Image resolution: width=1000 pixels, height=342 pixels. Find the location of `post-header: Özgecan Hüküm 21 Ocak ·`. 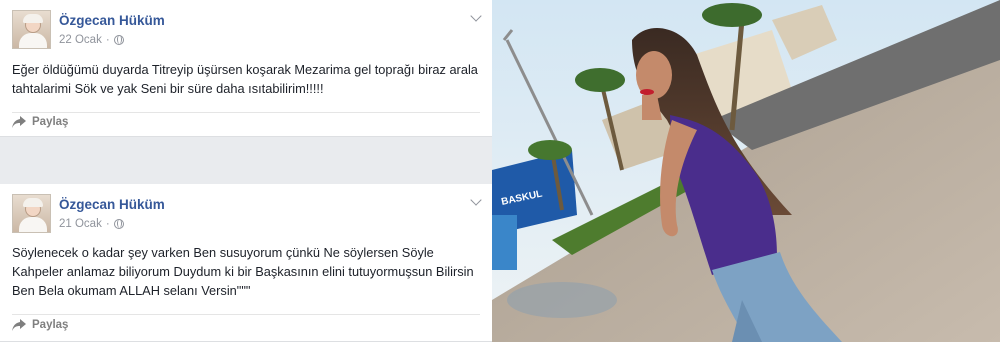

post-header: Özgecan Hüküm 21 Ocak · is located at coordinates (88, 213).